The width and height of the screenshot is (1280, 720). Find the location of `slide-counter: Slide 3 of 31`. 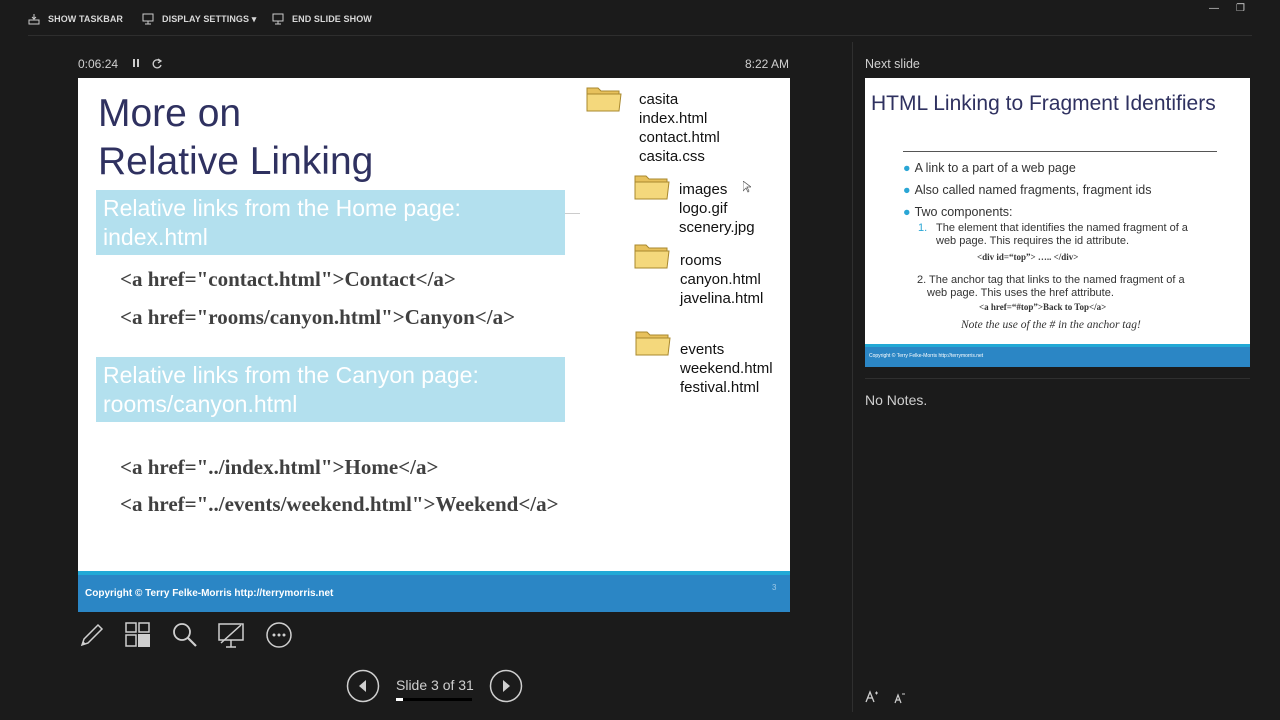

slide-counter: Slide 3 of 31 is located at coordinates (435, 685).